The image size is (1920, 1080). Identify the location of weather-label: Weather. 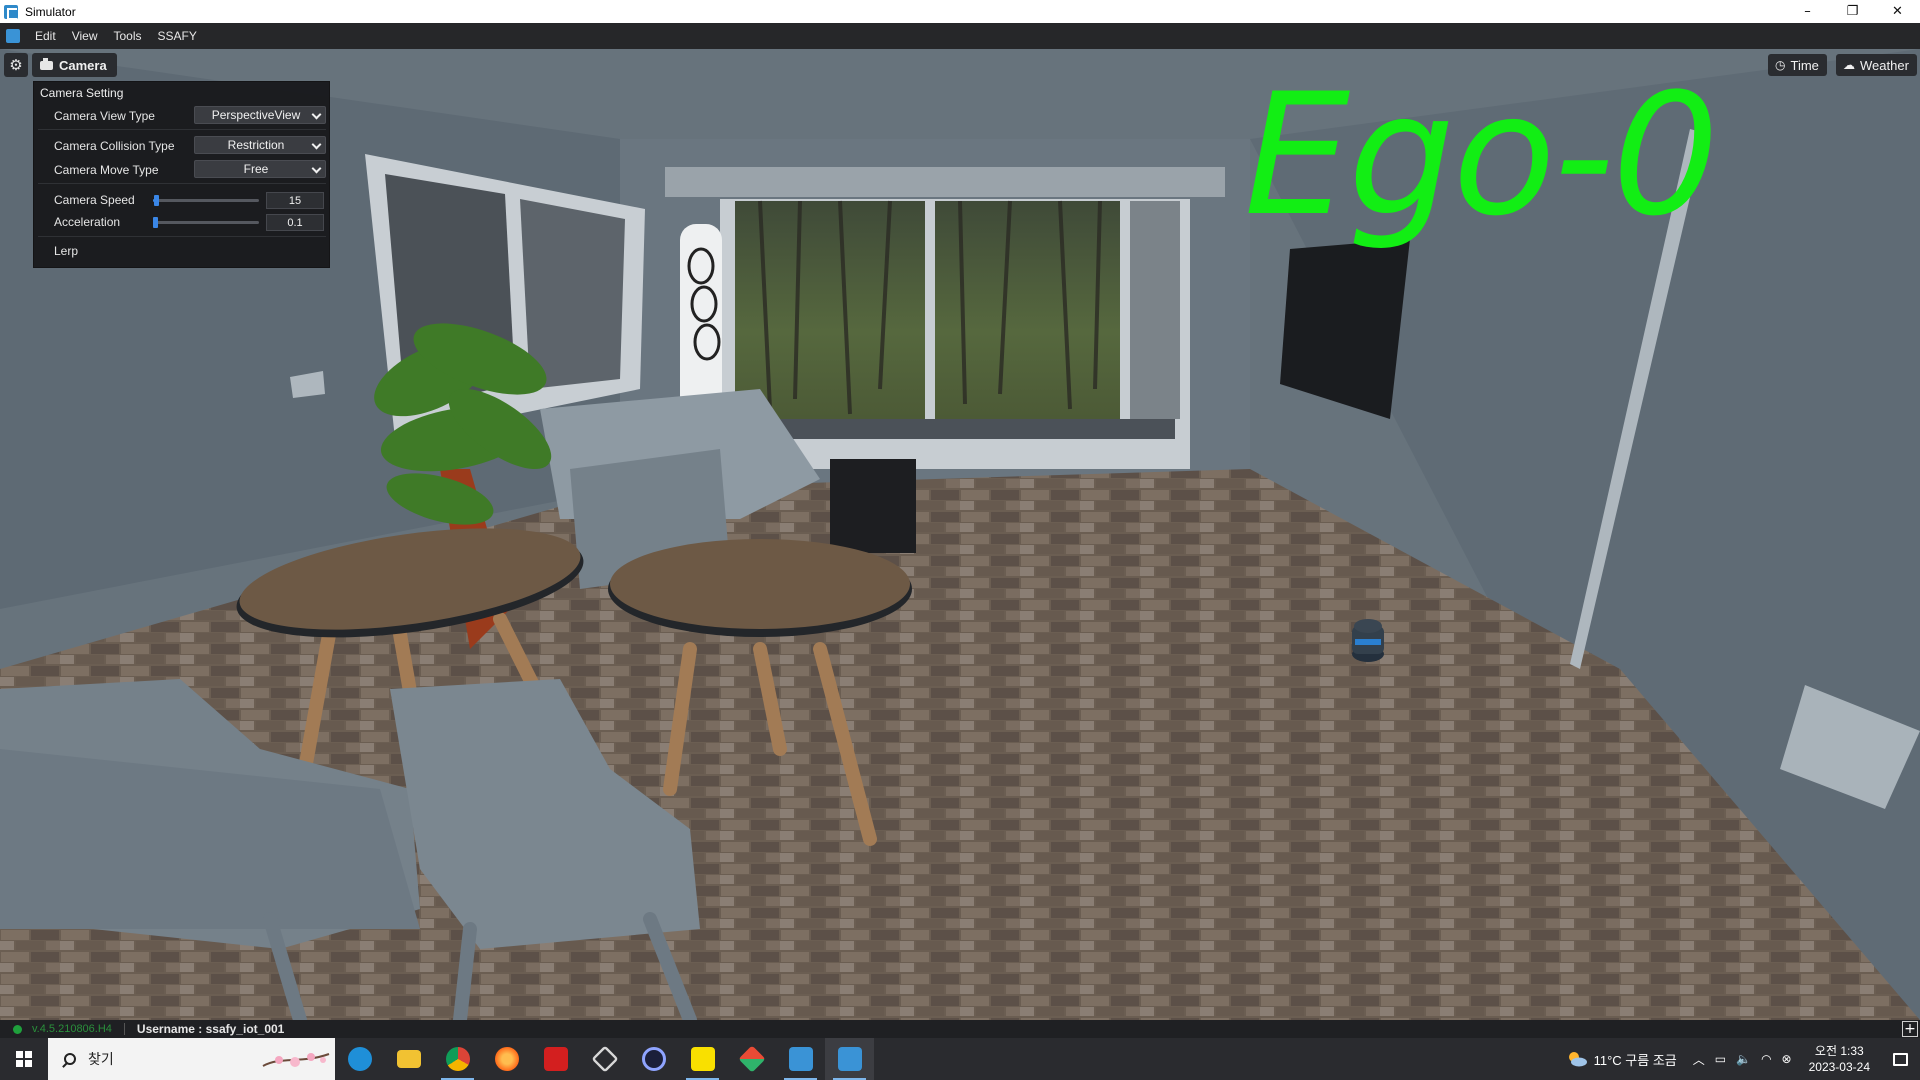
(1884, 65).